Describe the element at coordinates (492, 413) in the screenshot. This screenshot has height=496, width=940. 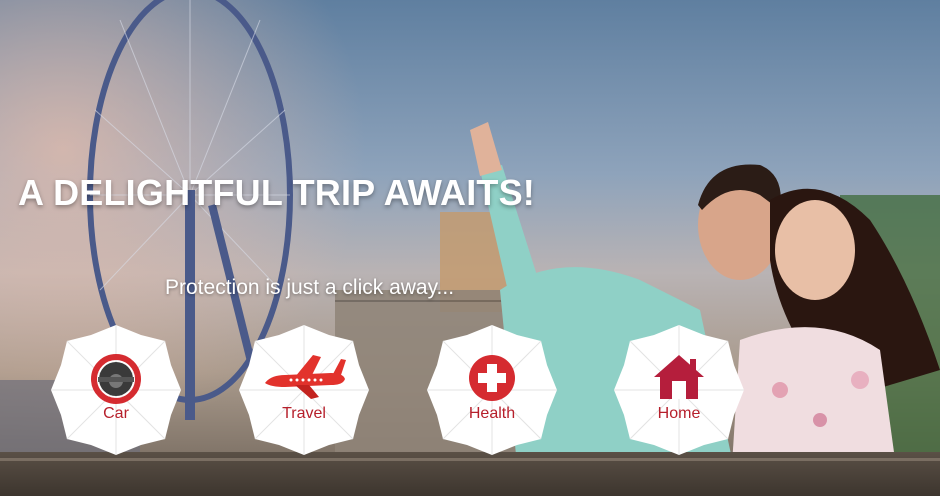
I see `health-label: Health` at that location.